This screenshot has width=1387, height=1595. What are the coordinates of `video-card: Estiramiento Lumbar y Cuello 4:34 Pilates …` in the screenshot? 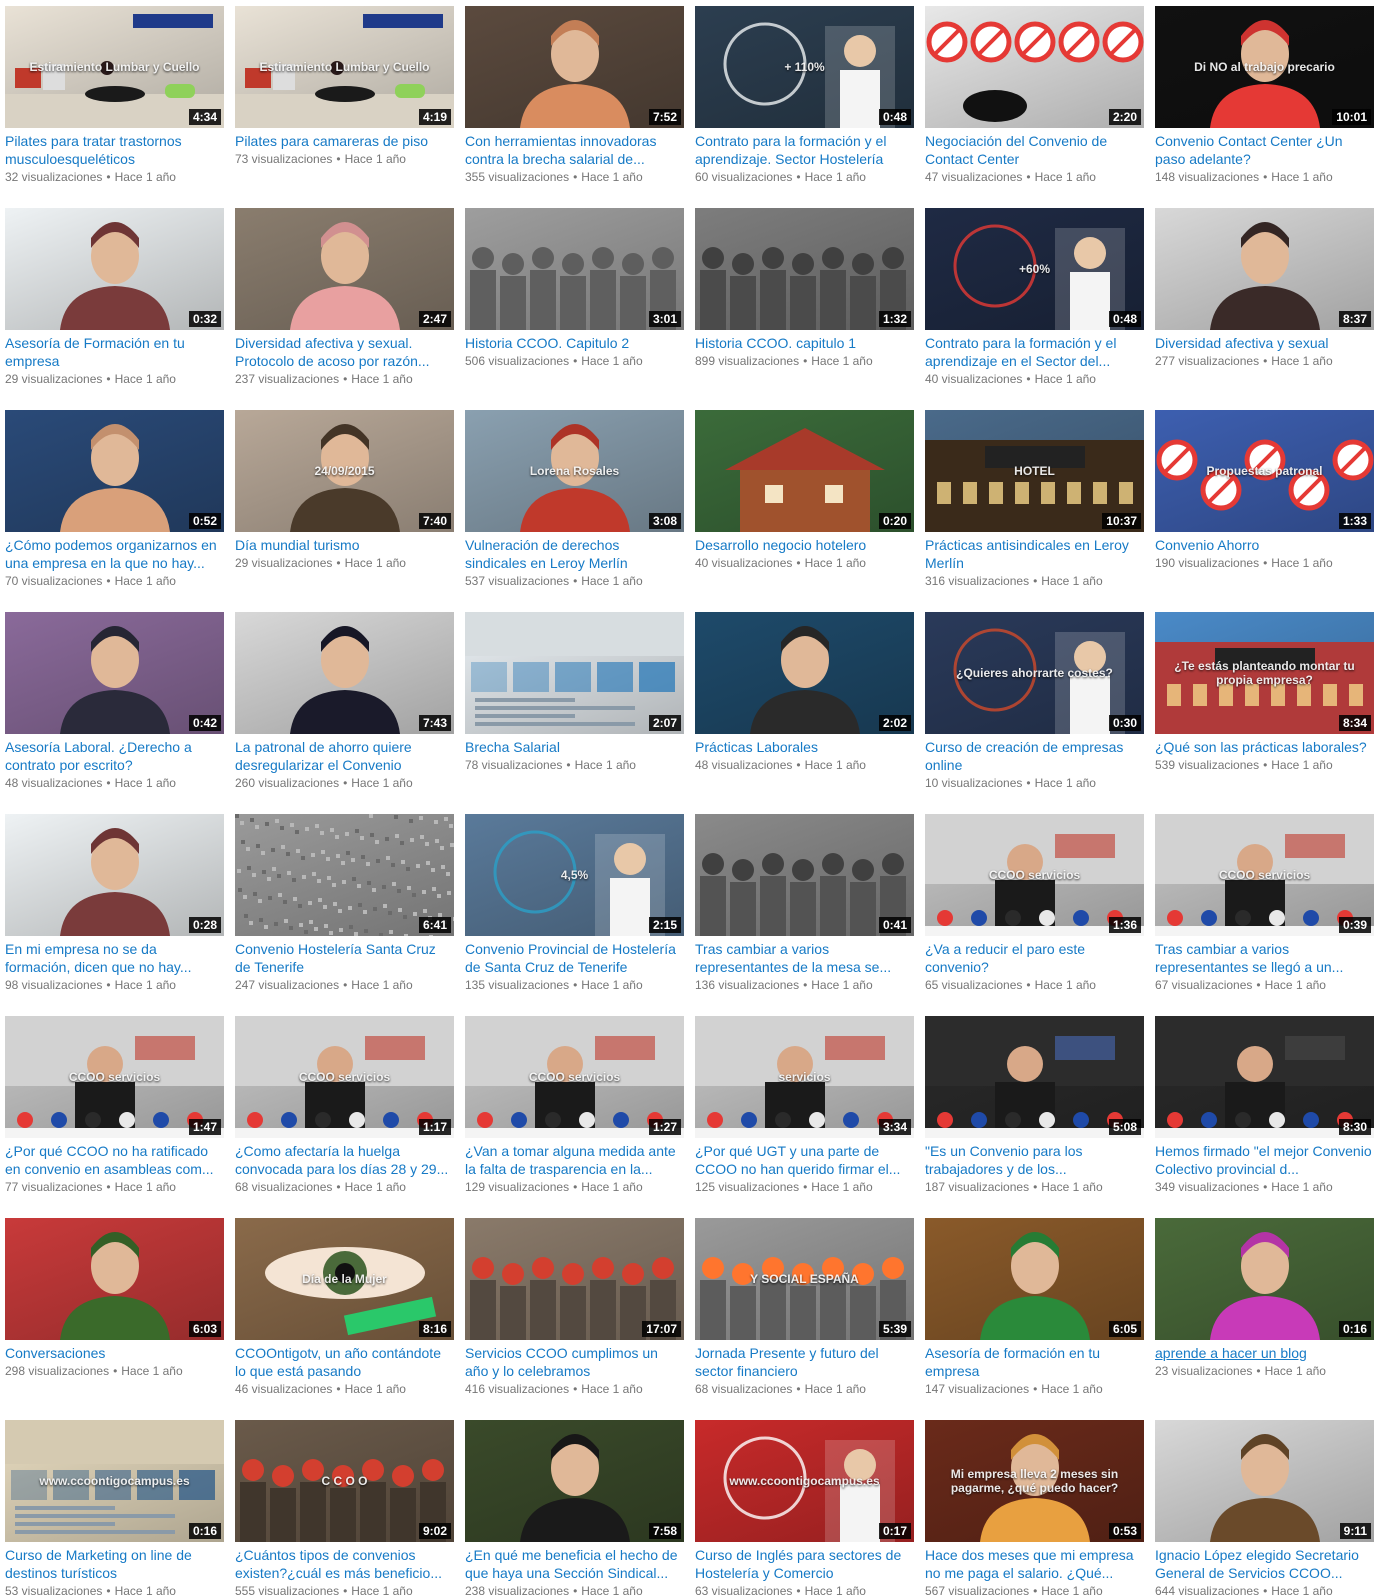 It's located at (114, 107).